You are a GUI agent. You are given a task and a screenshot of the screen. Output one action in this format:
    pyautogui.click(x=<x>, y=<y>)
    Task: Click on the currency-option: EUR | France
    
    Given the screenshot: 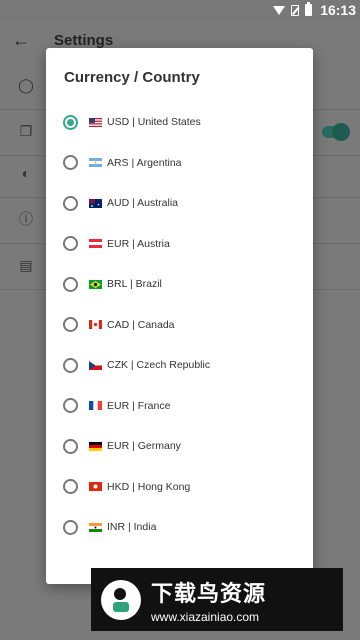 What is the action you would take?
    pyautogui.click(x=179, y=406)
    